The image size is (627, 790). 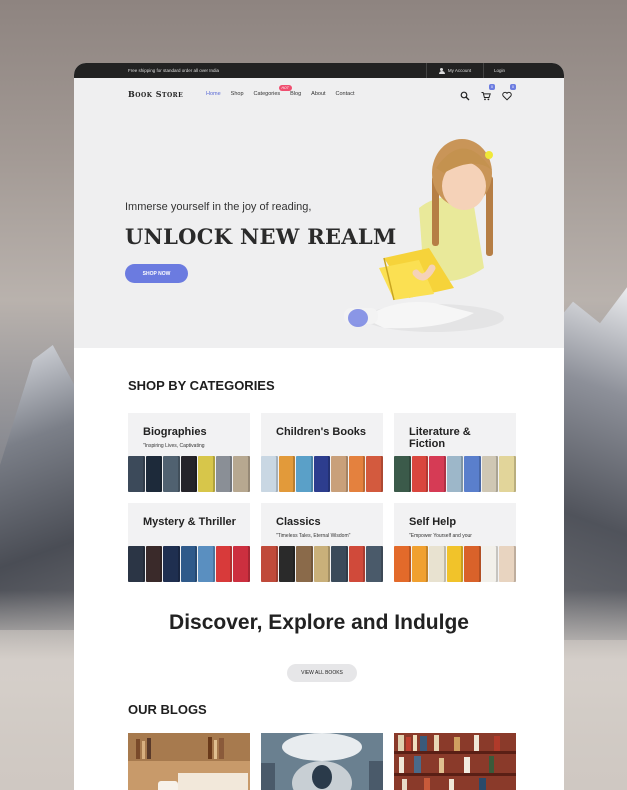 What do you see at coordinates (321, 432) in the screenshot?
I see `category-title: Children's Books` at bounding box center [321, 432].